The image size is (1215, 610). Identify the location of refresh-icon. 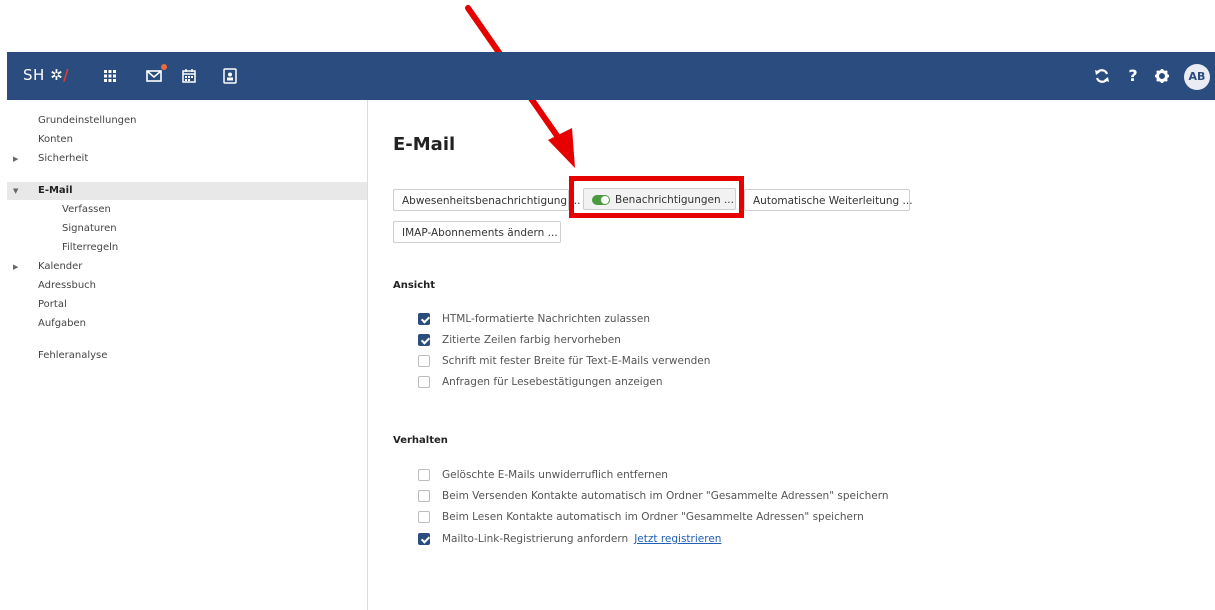
(1102, 76).